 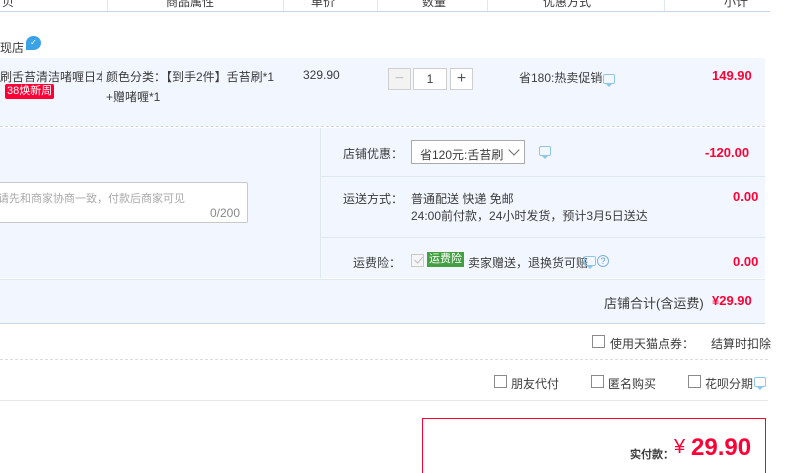 What do you see at coordinates (561, 78) in the screenshot?
I see `item-discount: 省180:热卖促销` at bounding box center [561, 78].